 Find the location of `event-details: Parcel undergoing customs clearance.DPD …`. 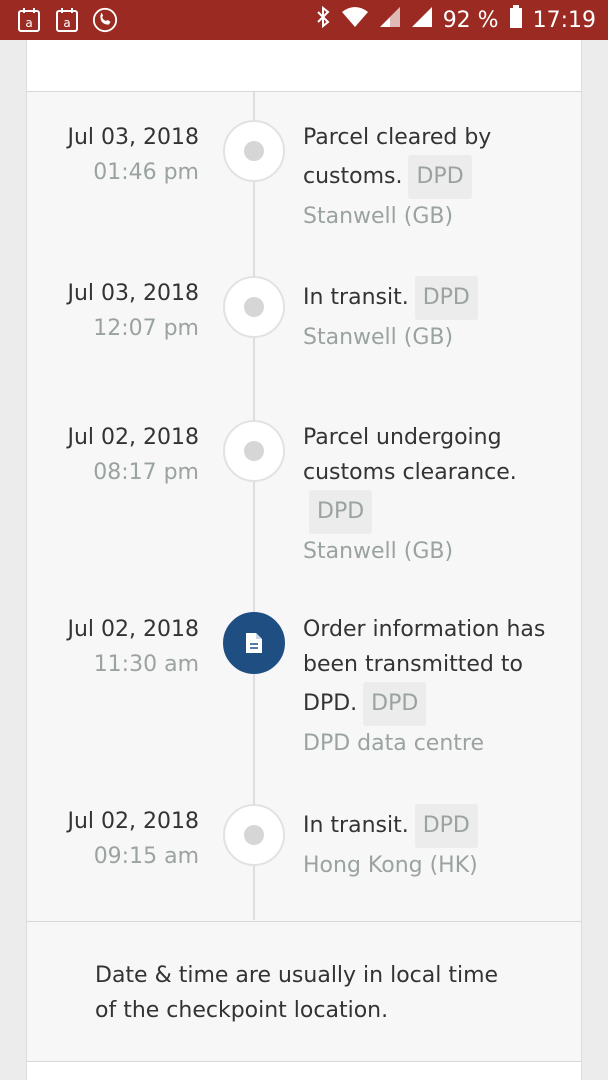

event-details: Parcel undergoing customs clearance.DPD … is located at coordinates (434, 494).